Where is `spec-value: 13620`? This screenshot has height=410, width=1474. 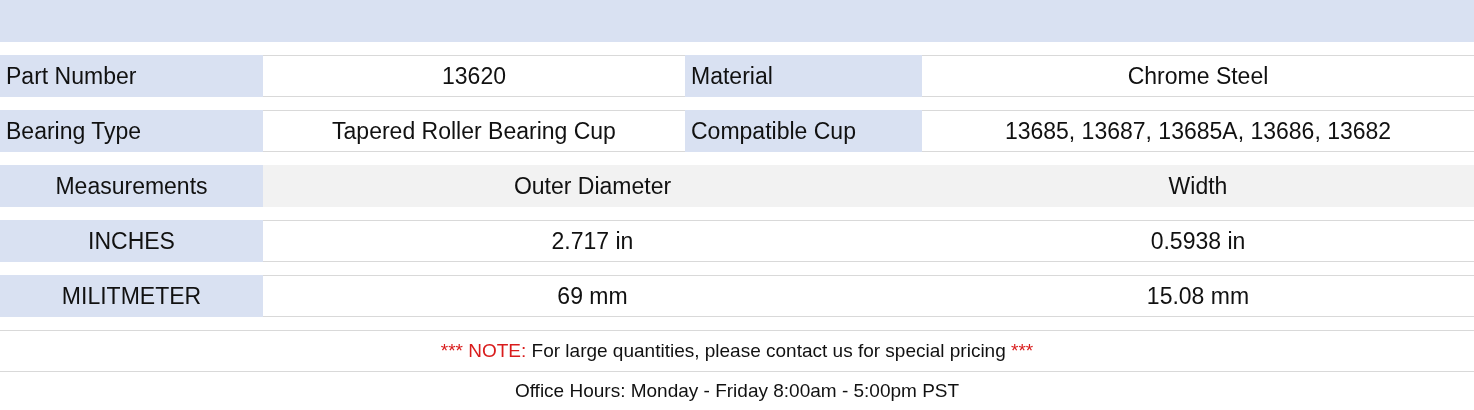
spec-value: 13620 is located at coordinates (474, 76).